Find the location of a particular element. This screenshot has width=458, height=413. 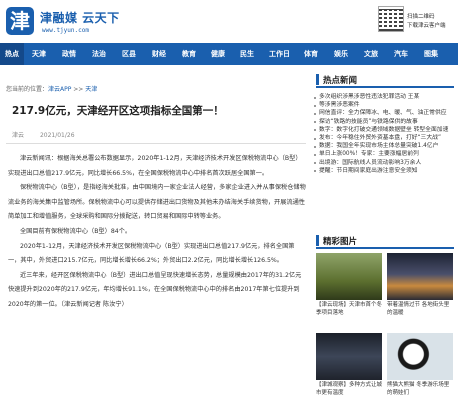

site-header: 津 津融媒 云天下 www.tjyun.com 扫描二维码 下载津云客户端 is located at coordinates (229, 21).